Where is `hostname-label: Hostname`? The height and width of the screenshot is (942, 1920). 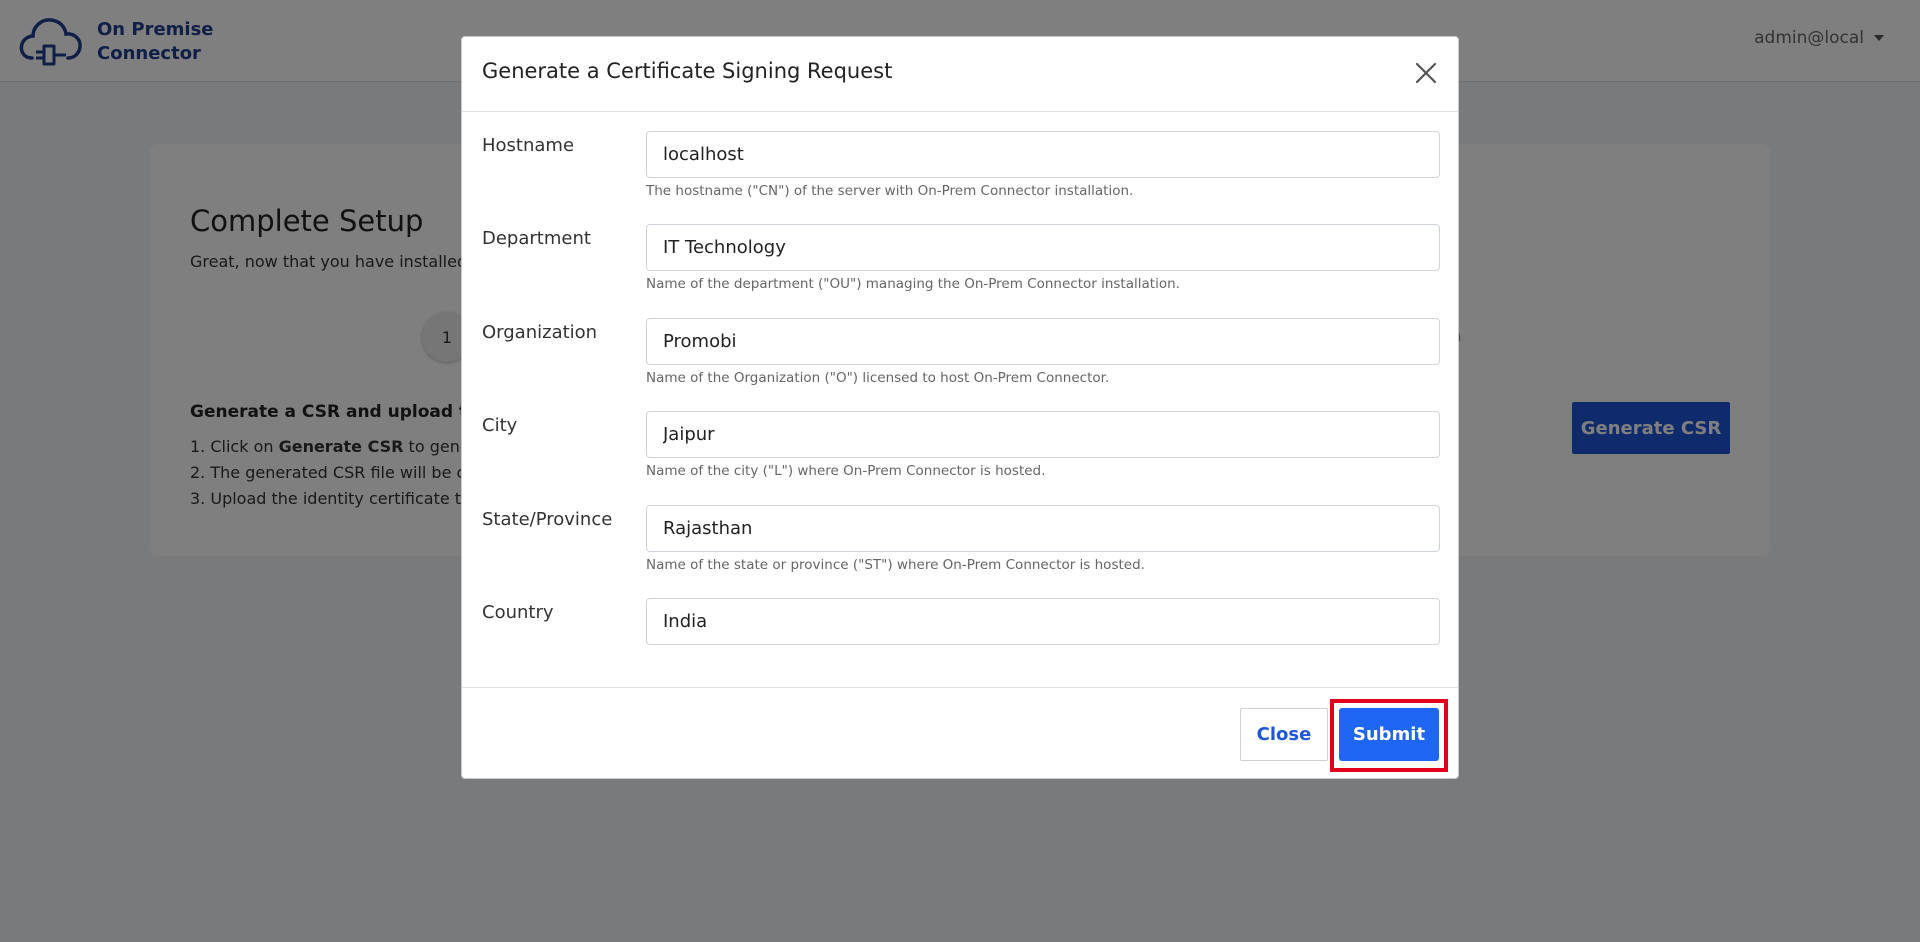 hostname-label: Hostname is located at coordinates (528, 145).